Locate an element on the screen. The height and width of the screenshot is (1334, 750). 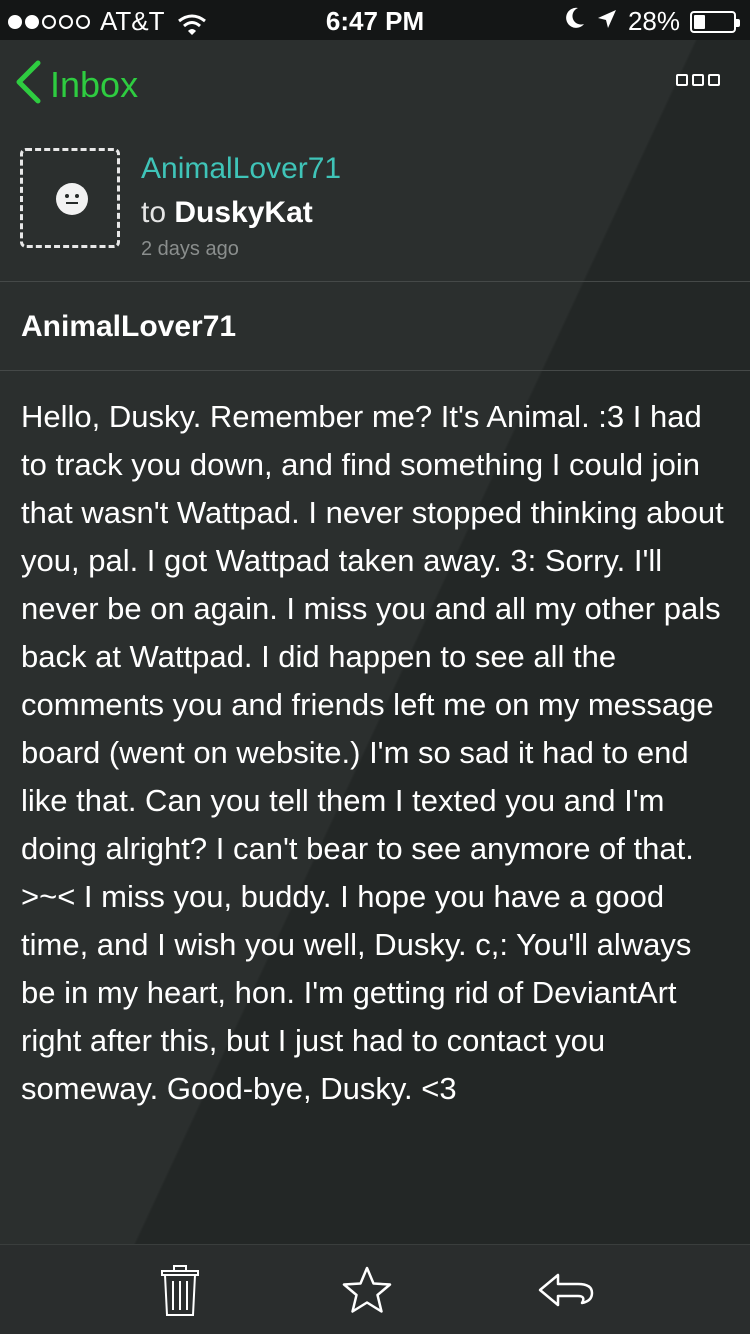
chevron-left-icon is located at coordinates (28, 84).